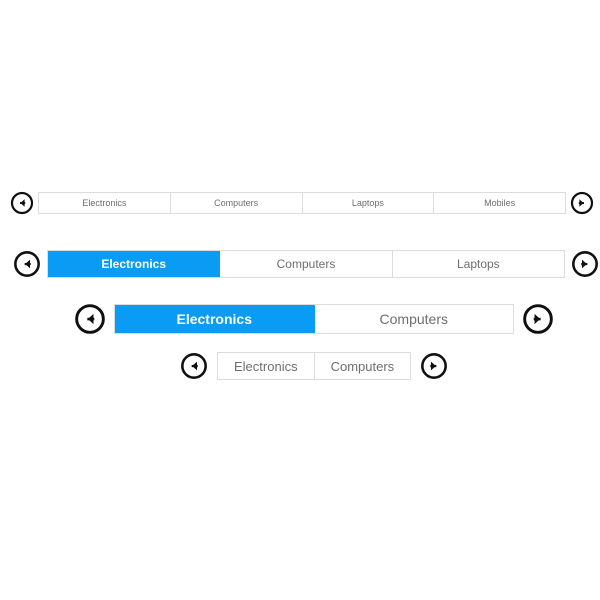 The height and width of the screenshot is (600, 600). I want to click on tabstrip: Electronics Computers Laptops, so click(306, 264).